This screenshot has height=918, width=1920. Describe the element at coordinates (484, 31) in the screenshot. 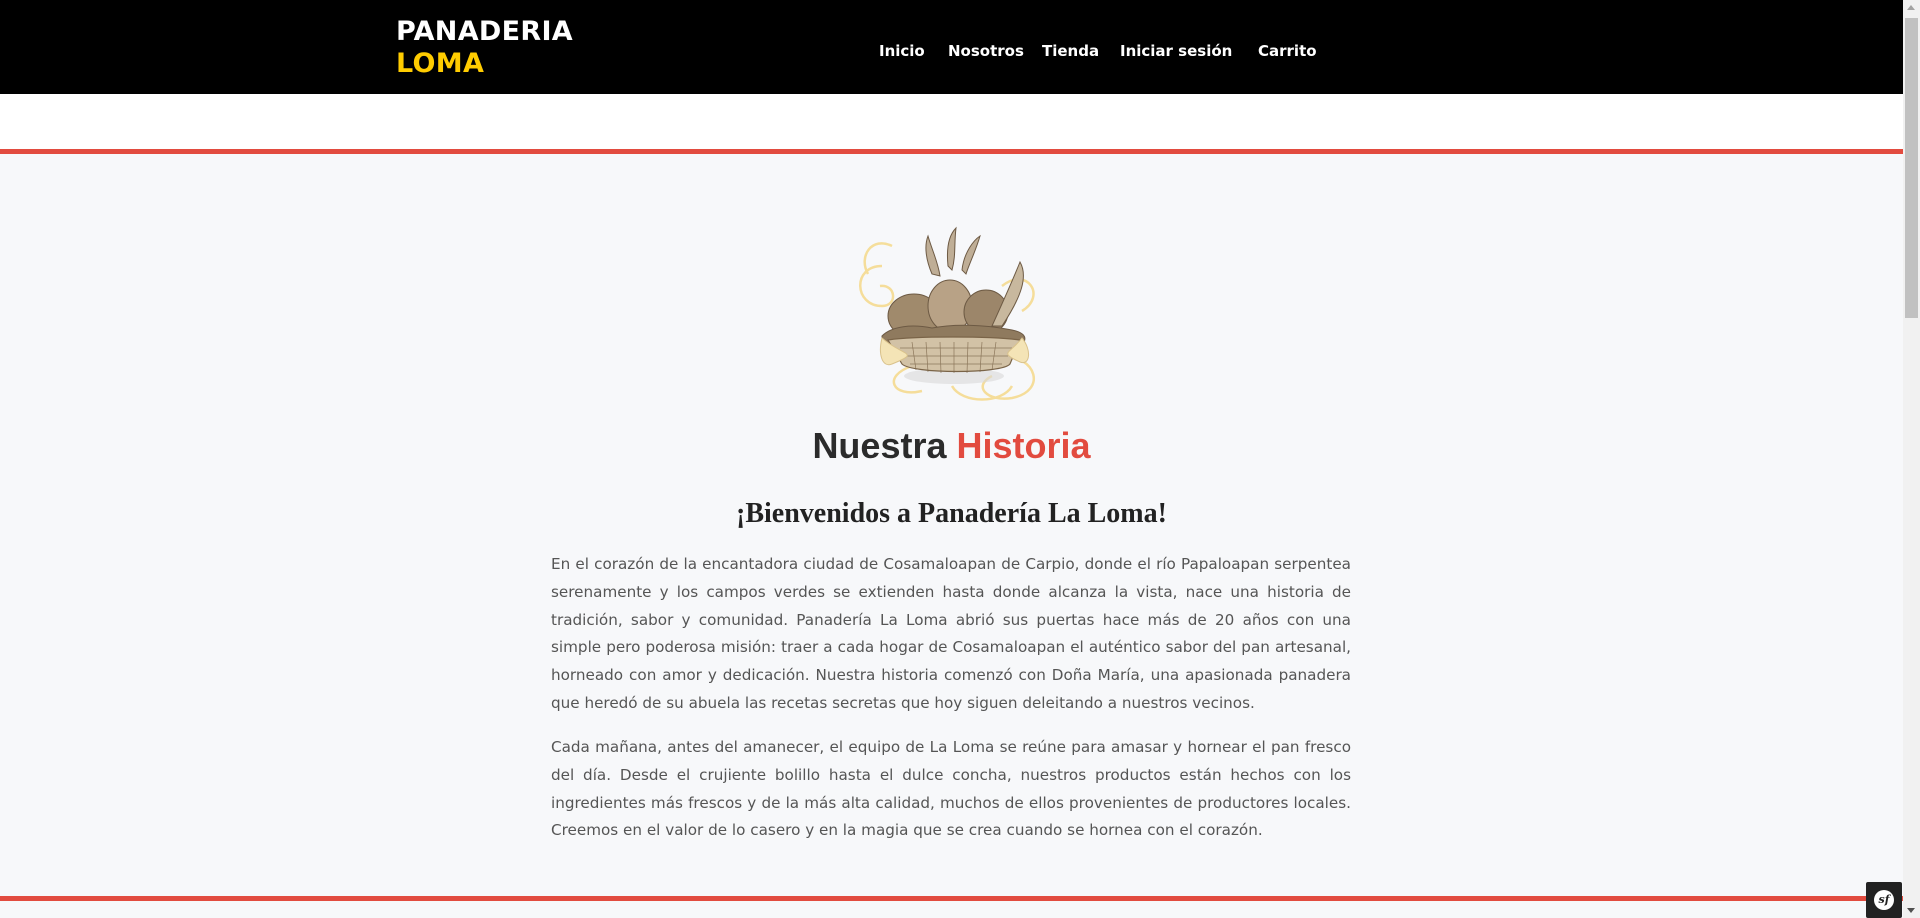

I see `brand-line-1: PANADERIA` at that location.